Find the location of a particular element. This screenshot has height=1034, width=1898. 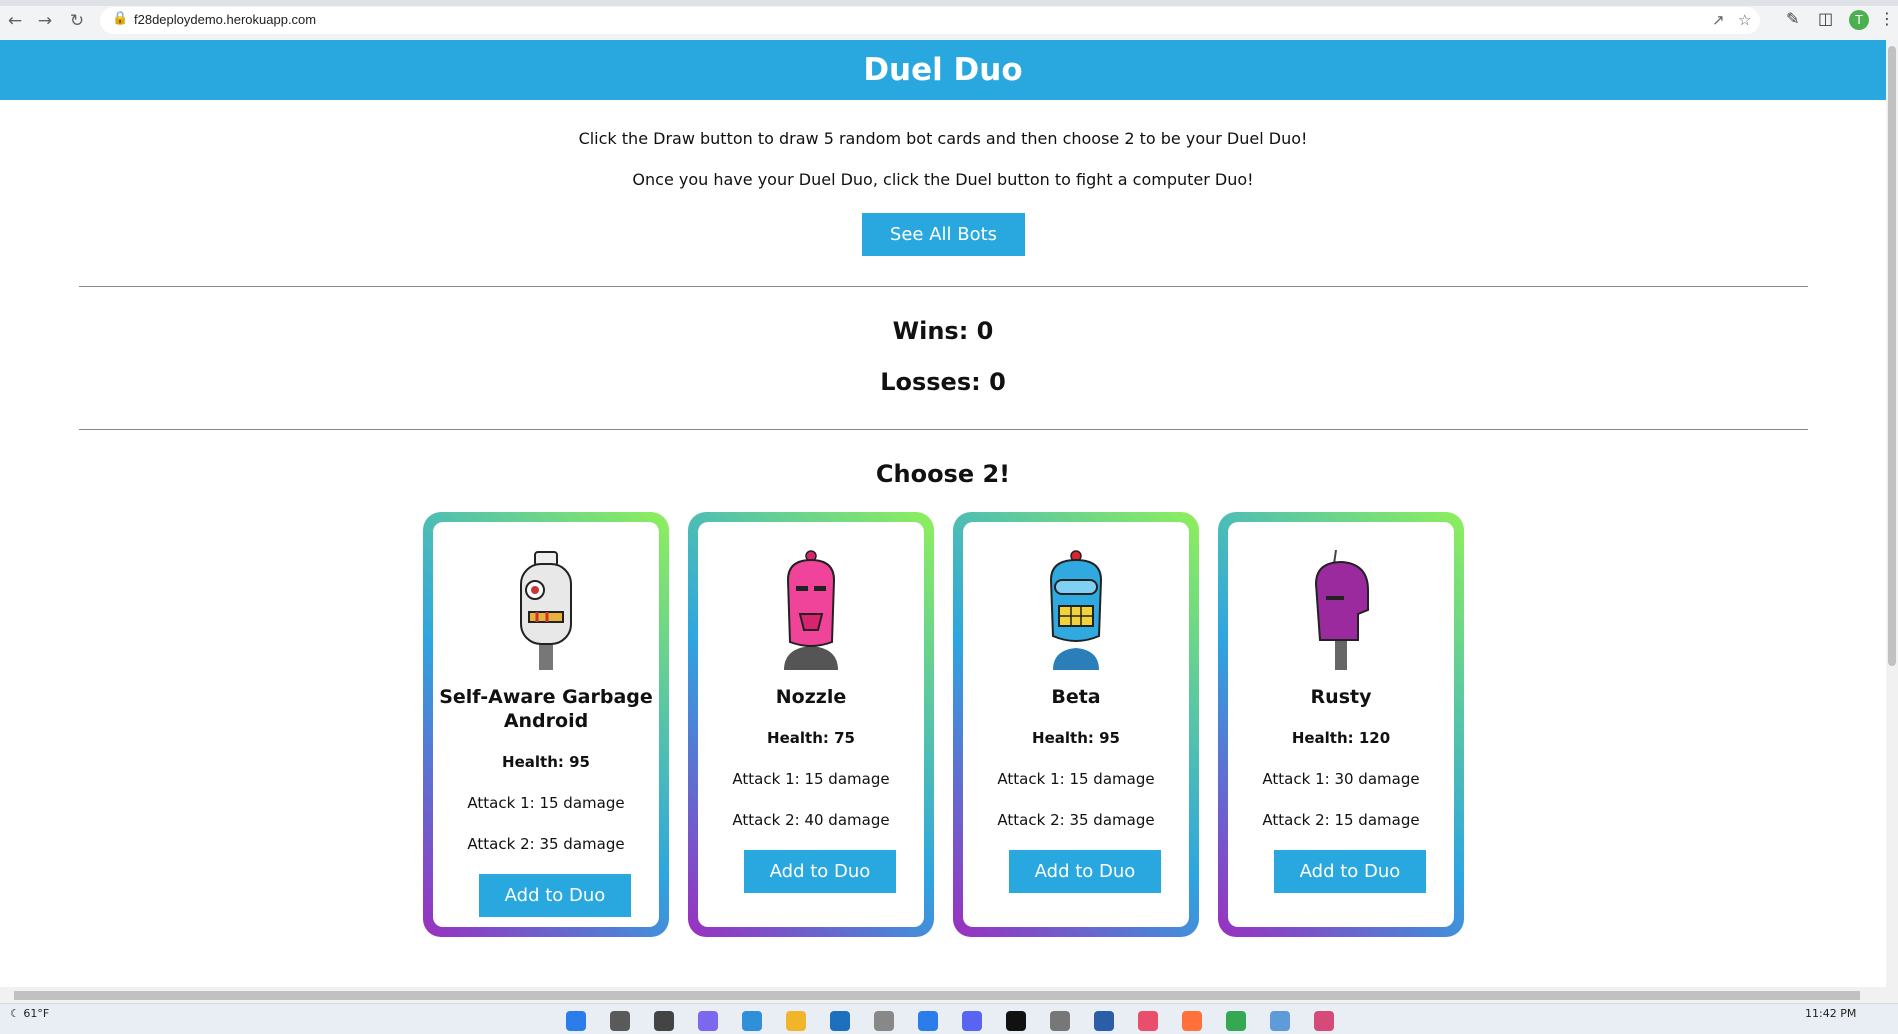

teams-icon is located at coordinates (708, 1021).